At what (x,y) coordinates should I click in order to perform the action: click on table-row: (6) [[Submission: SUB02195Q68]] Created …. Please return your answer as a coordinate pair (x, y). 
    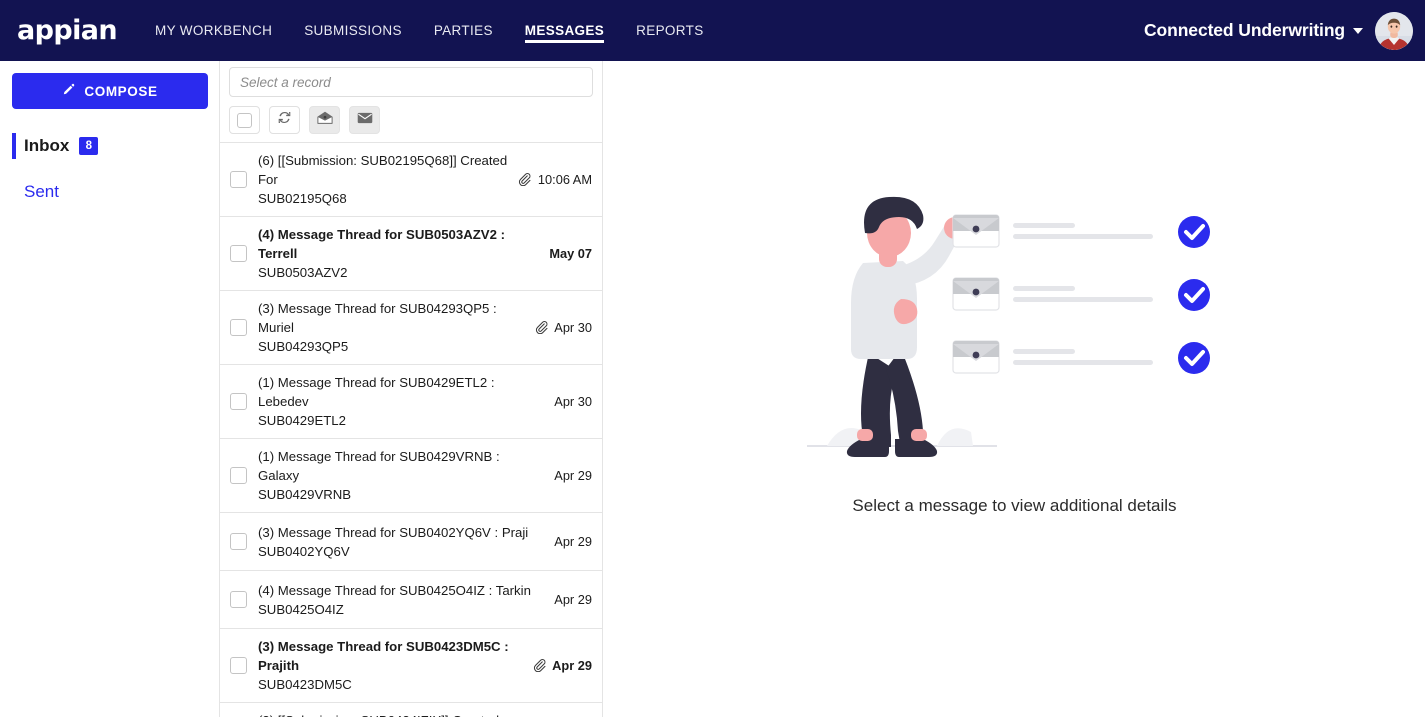
    Looking at the image, I should click on (411, 180).